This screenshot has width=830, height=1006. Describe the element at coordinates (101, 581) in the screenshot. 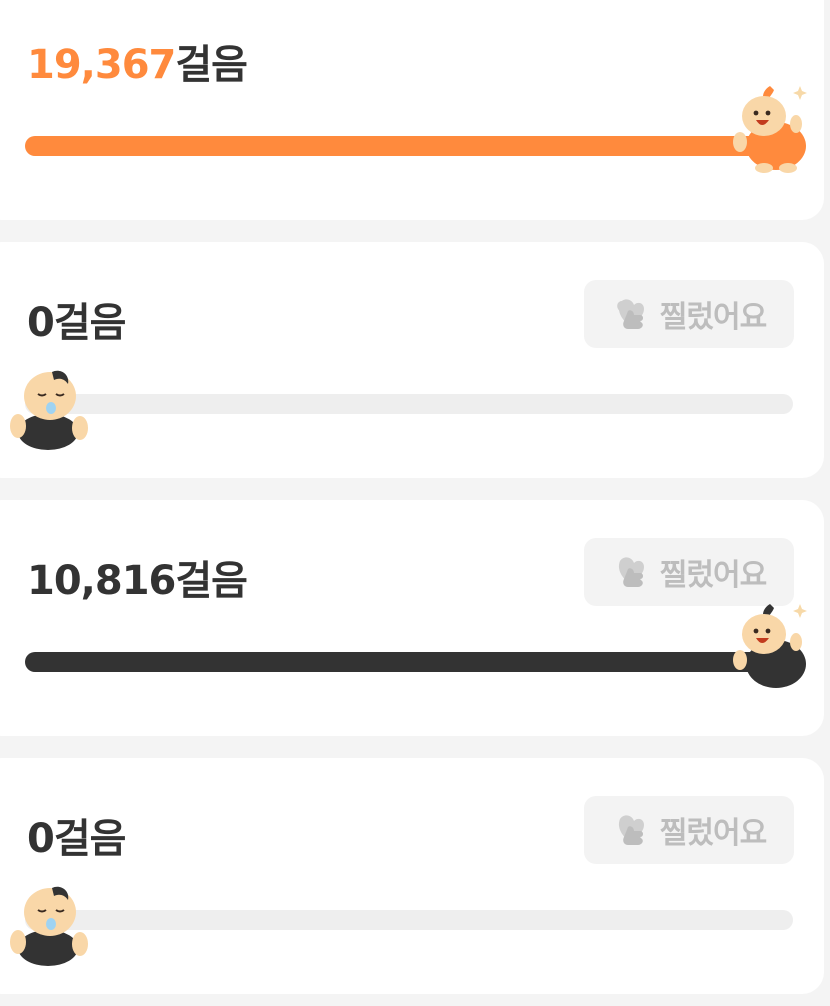

I see `step-count-number: 10,816` at that location.